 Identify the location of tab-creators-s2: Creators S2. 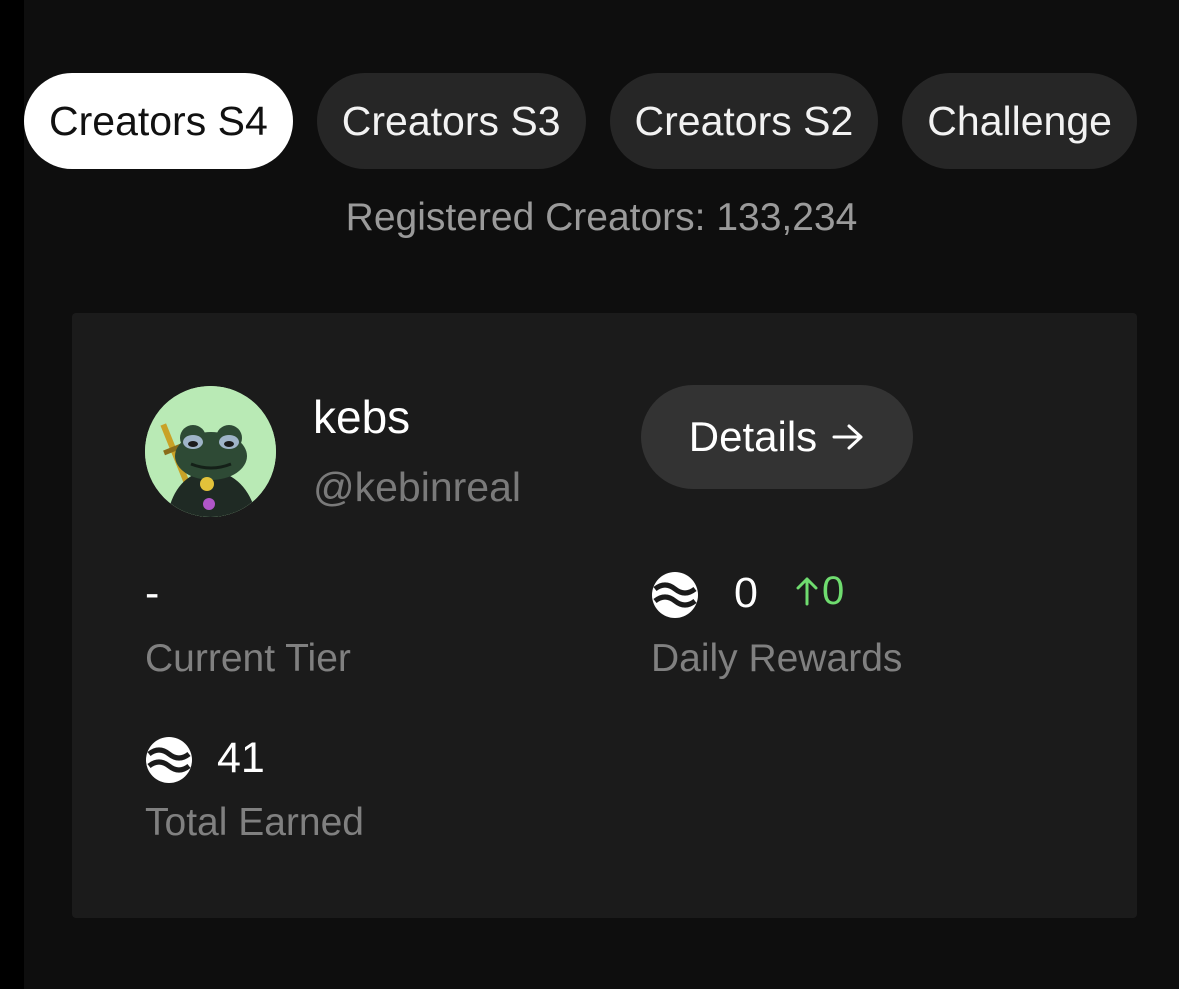
(744, 121).